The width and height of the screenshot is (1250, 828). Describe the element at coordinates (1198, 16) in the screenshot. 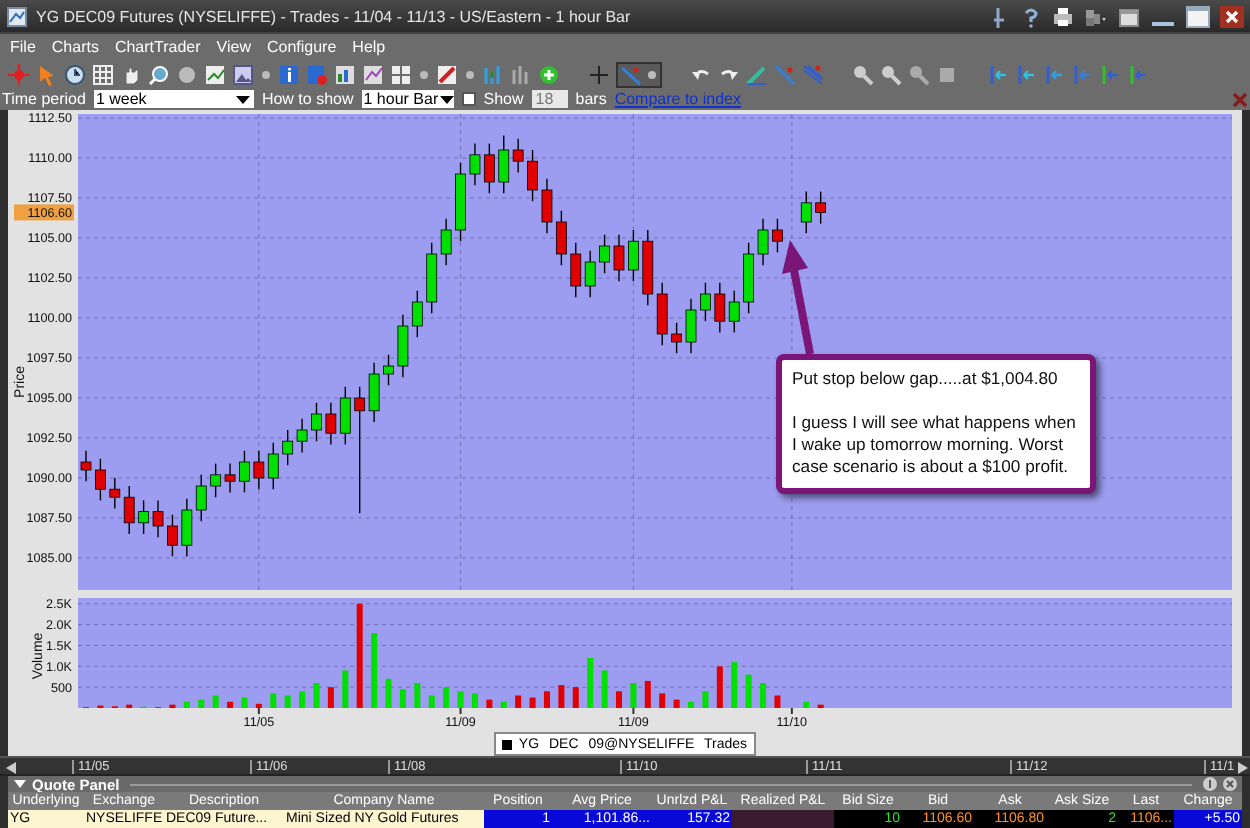

I see `maximize-icon` at that location.